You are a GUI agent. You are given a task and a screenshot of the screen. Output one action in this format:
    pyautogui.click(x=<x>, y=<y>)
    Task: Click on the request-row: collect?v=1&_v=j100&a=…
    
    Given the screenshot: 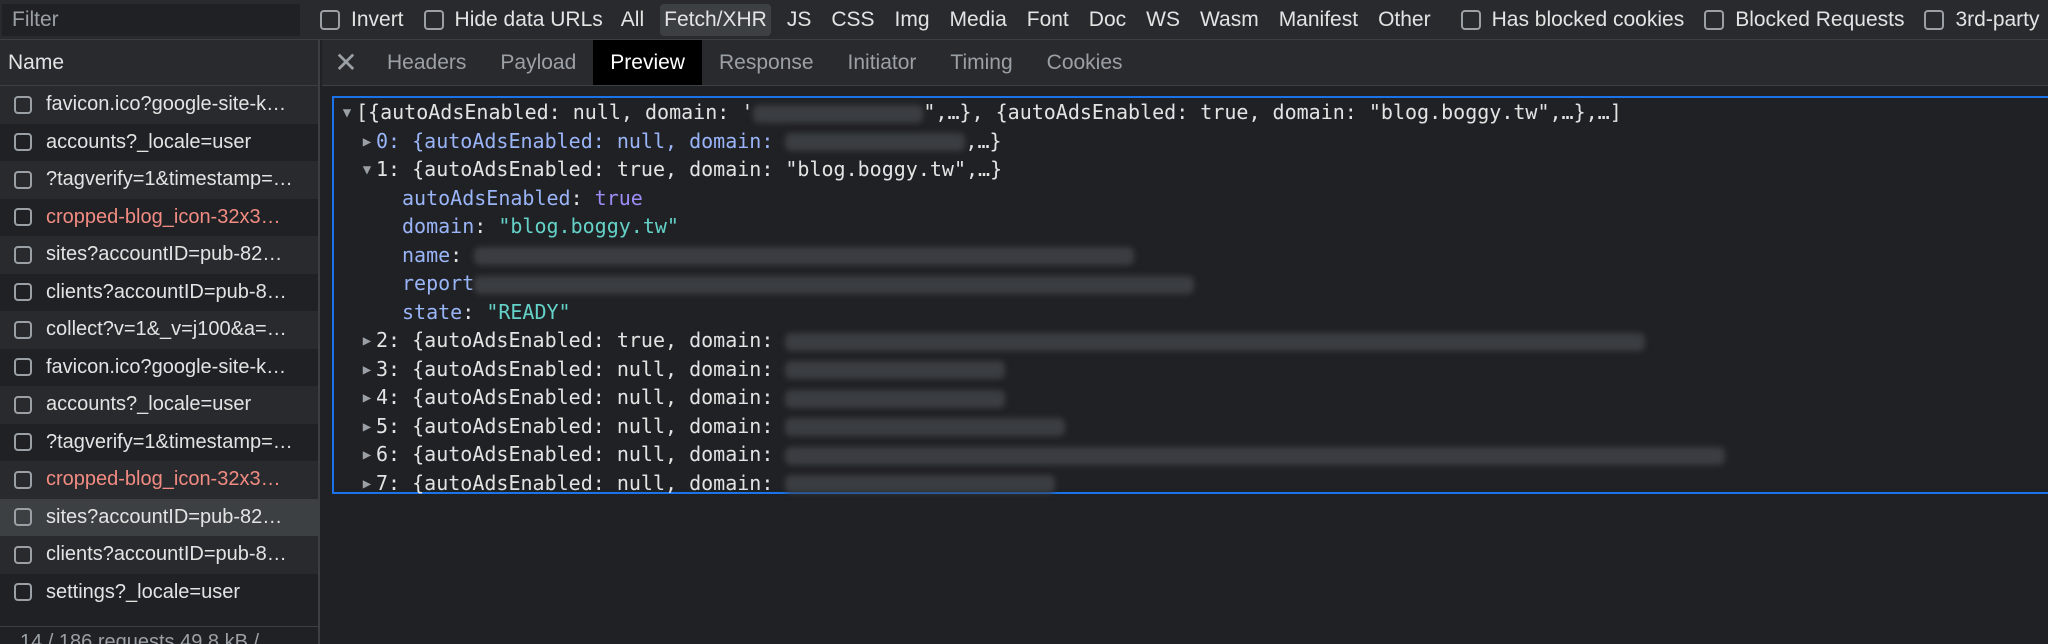 What is the action you would take?
    pyautogui.click(x=159, y=330)
    